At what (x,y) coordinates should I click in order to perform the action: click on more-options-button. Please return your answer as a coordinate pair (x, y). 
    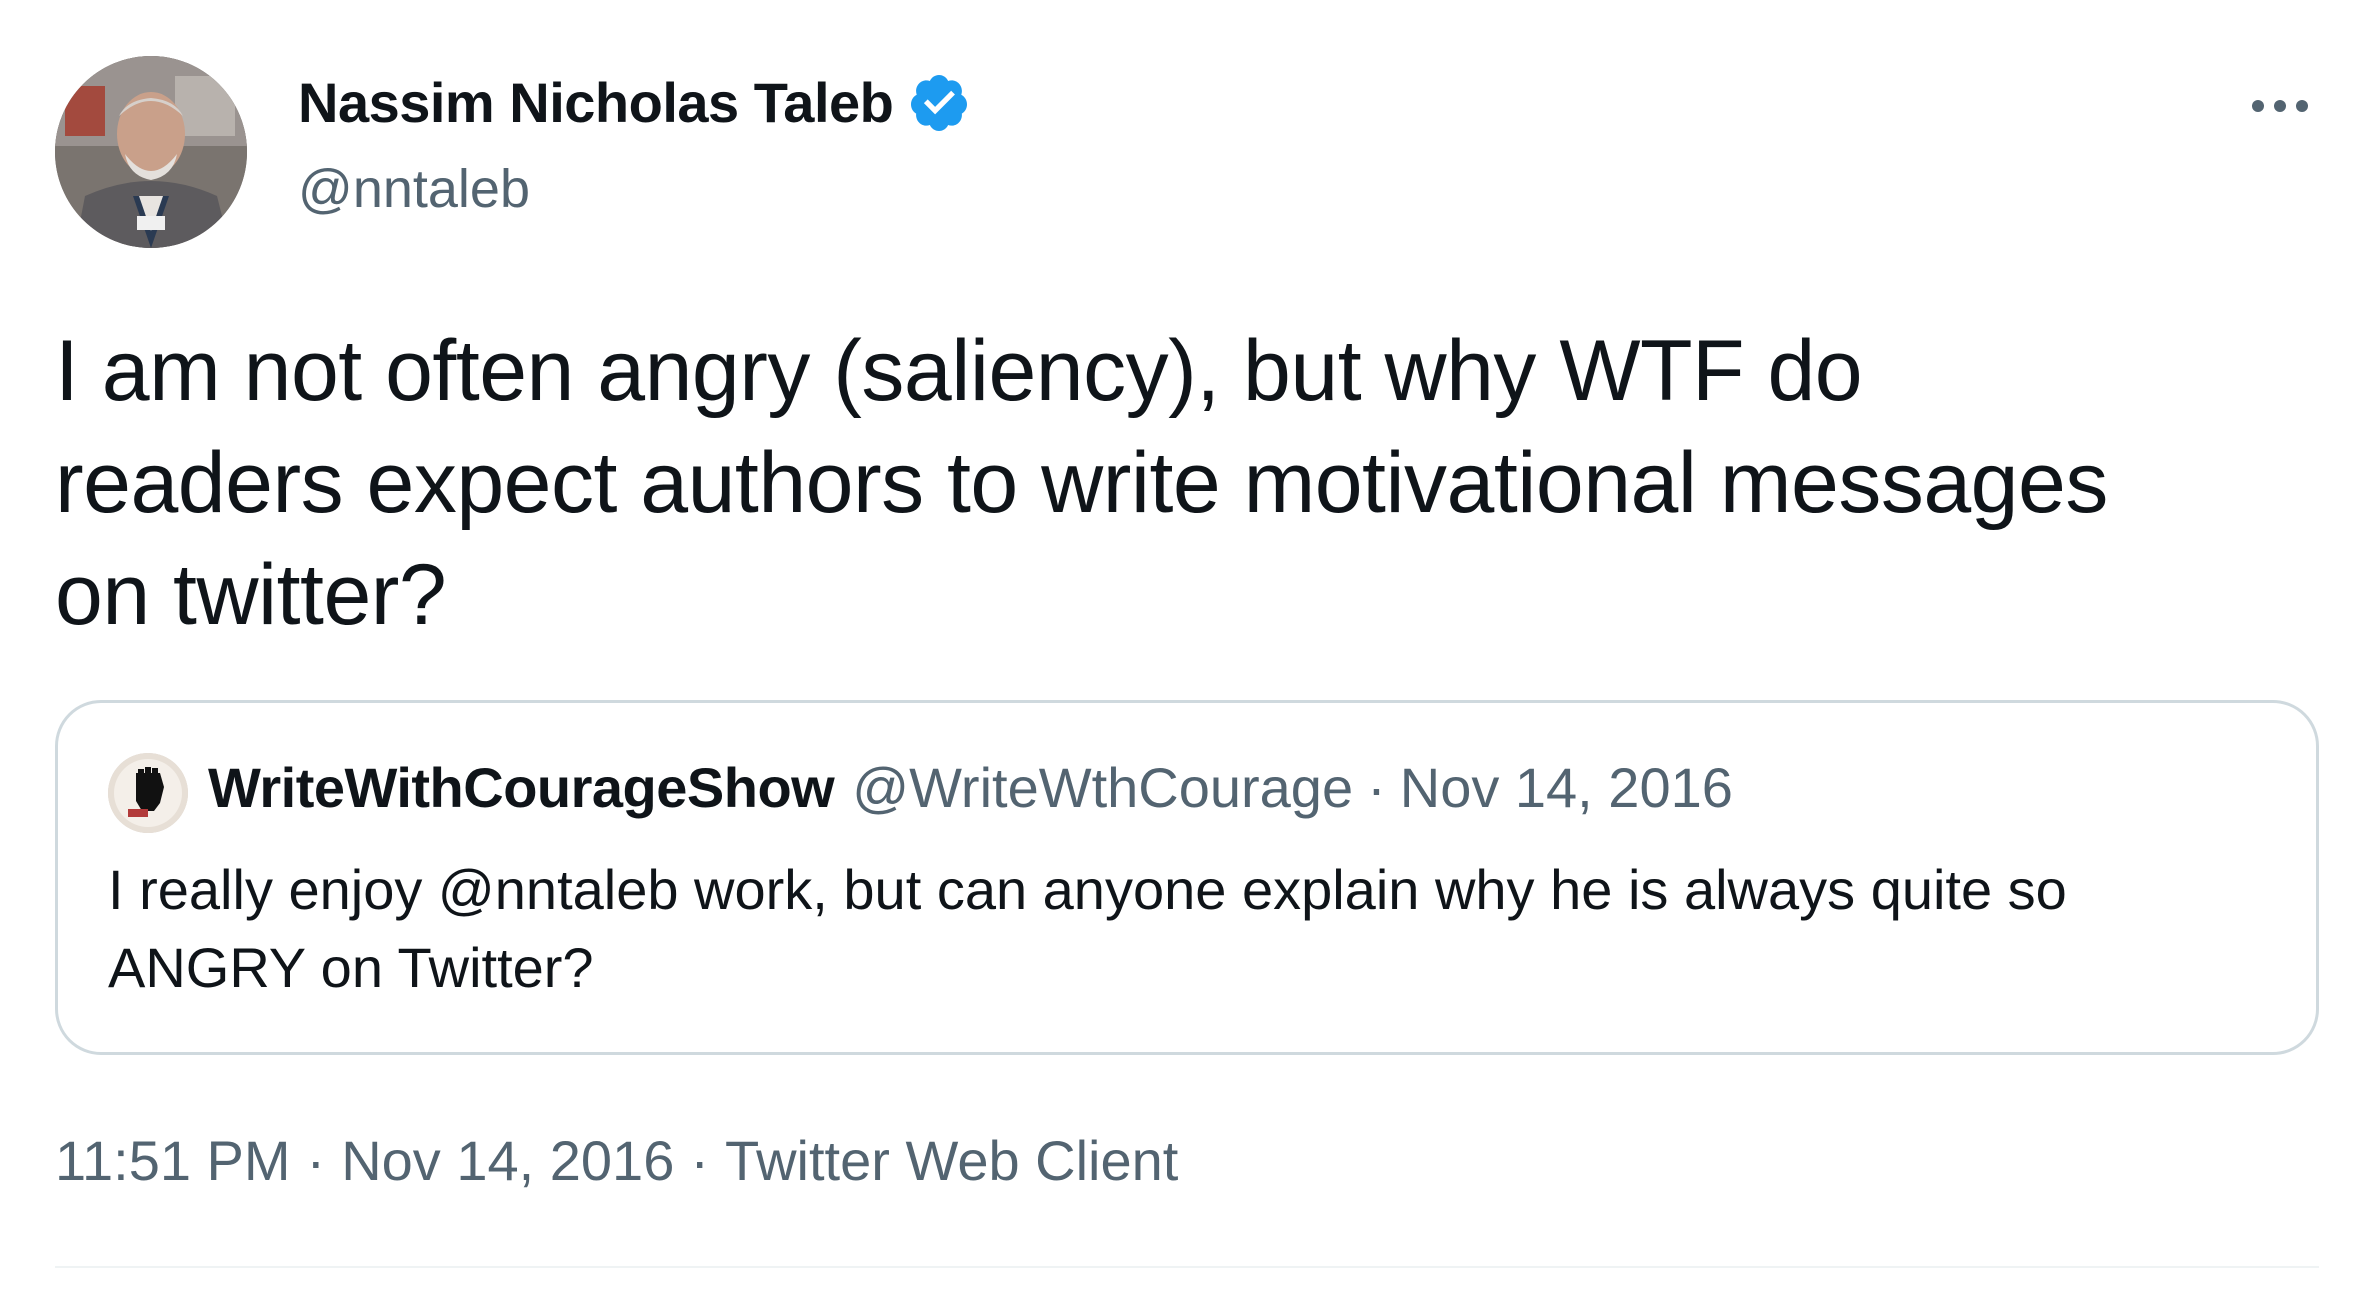
    Looking at the image, I should click on (2280, 106).